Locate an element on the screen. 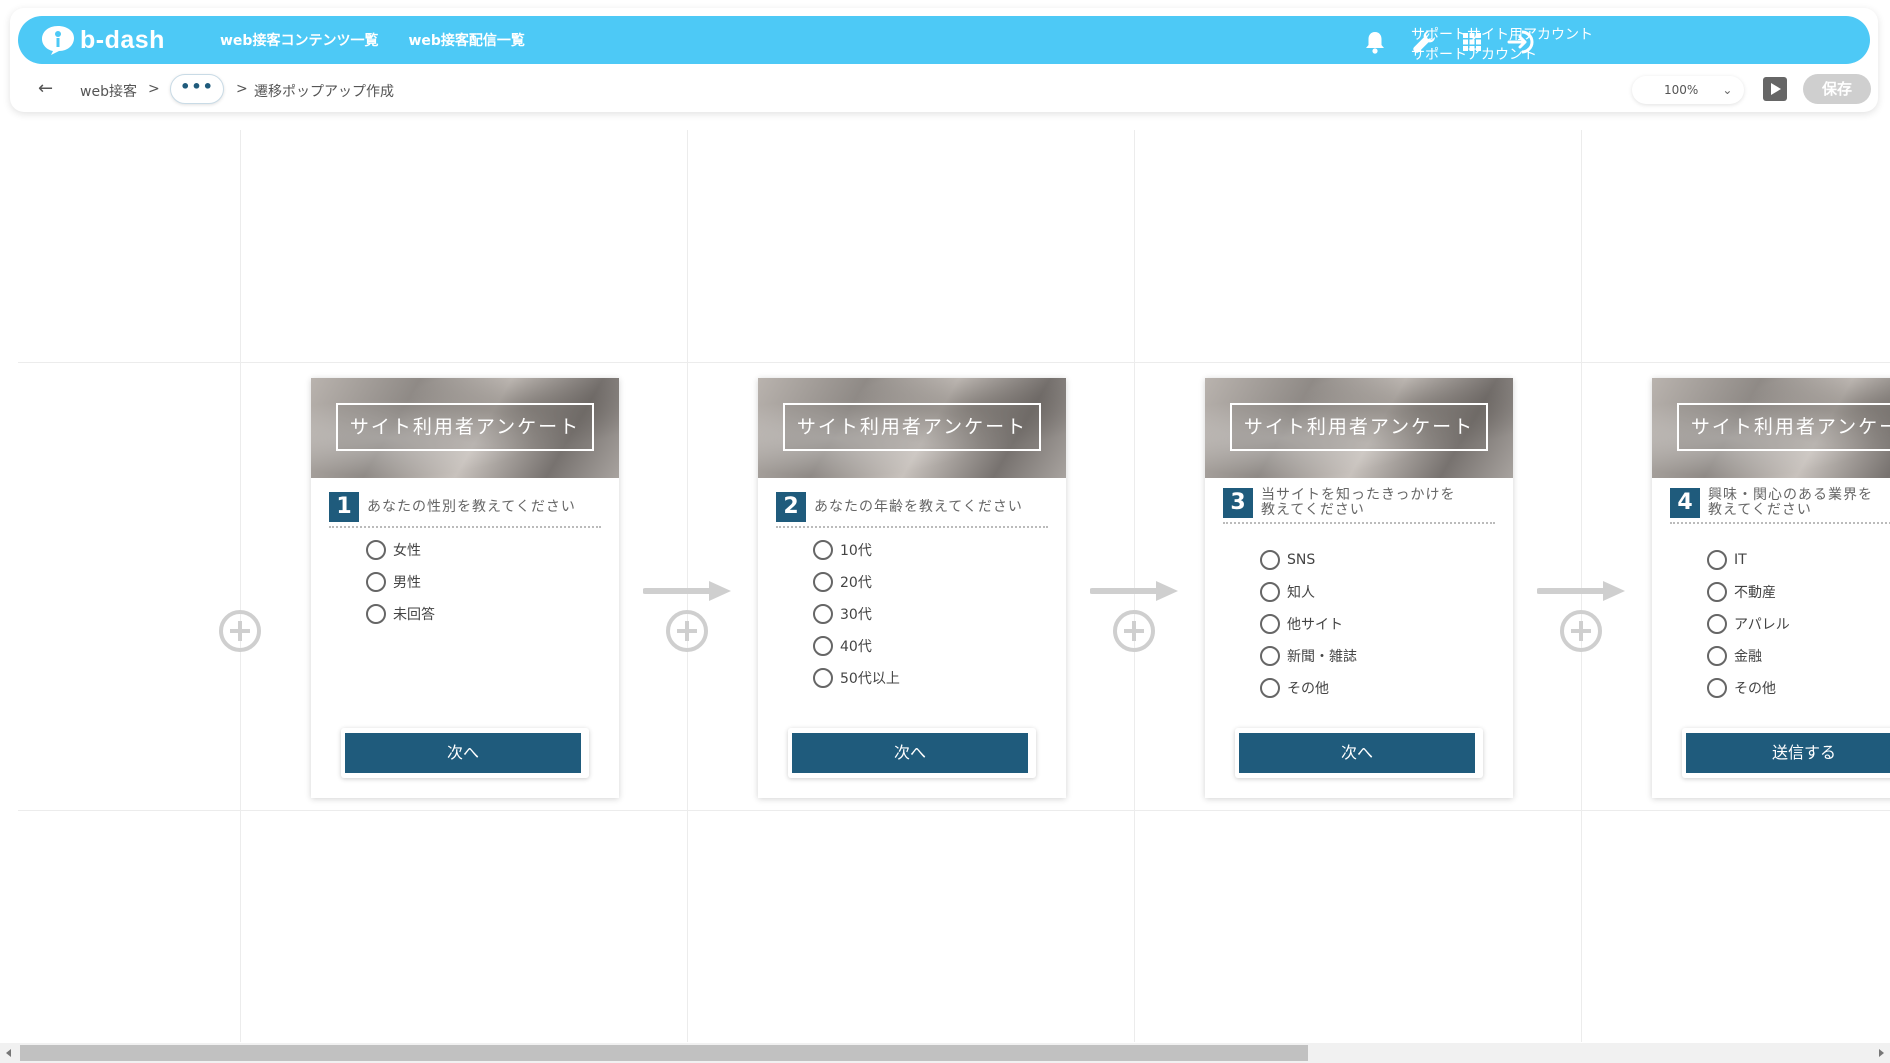 The height and width of the screenshot is (1063, 1890). option-item: 男性 is located at coordinates (400, 582).